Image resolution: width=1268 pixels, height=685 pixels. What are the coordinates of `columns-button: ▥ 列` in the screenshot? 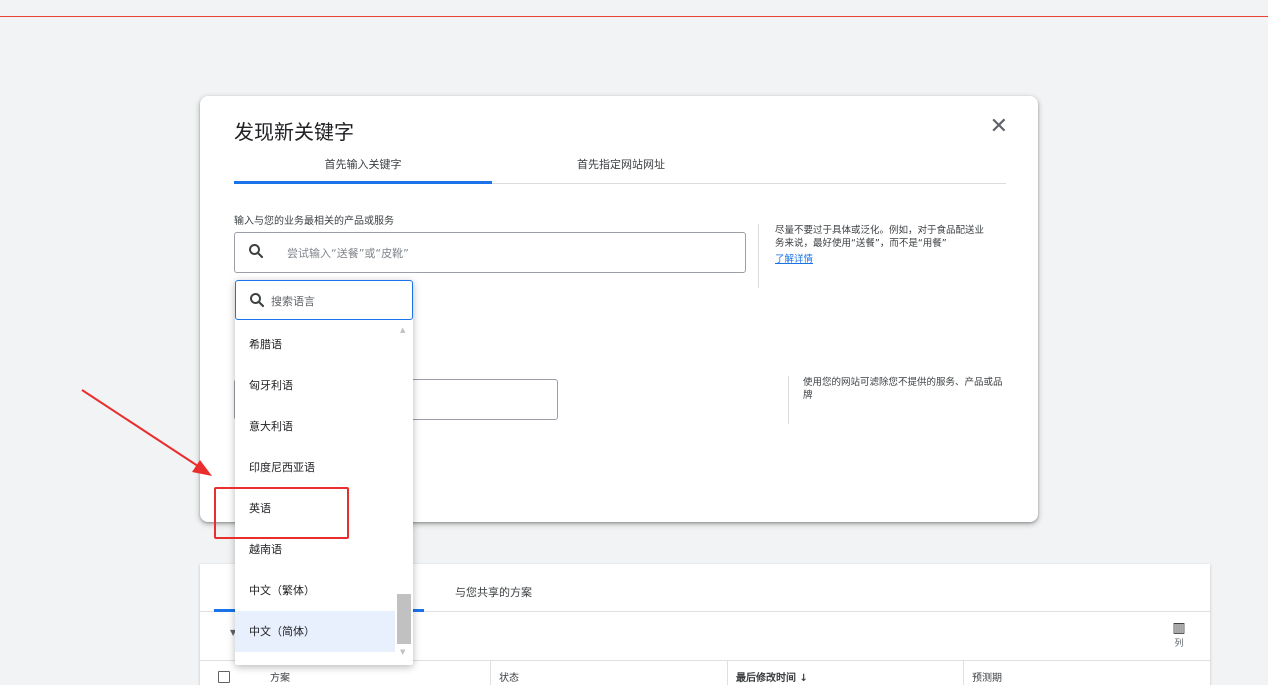 It's located at (1179, 634).